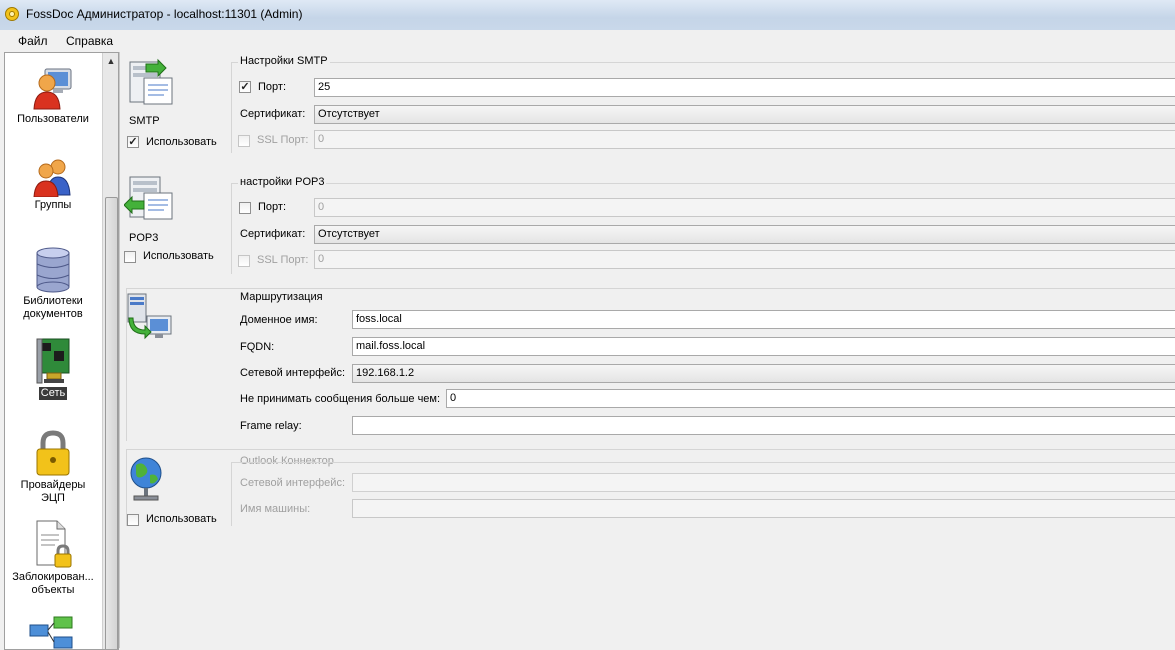 Image resolution: width=1175 pixels, height=650 pixels. Describe the element at coordinates (148, 198) in the screenshot. I see `pop3-server-icon` at that location.